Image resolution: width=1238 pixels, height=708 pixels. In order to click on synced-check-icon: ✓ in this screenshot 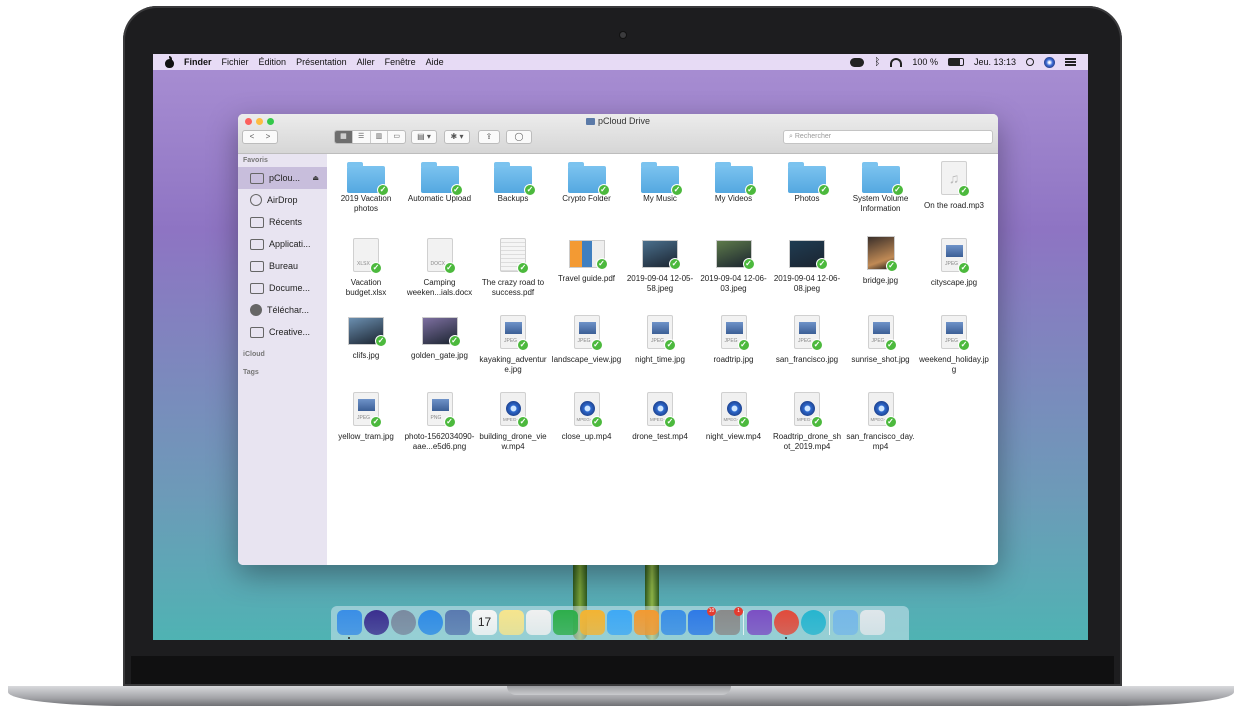, I will do `click(964, 191)`.